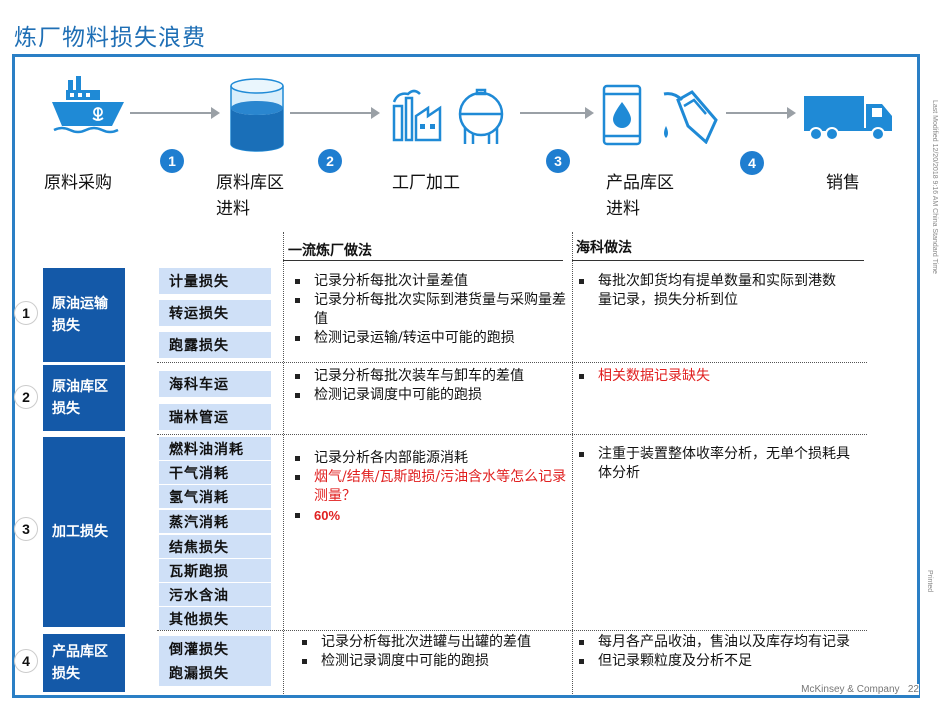 The height and width of the screenshot is (706, 941). What do you see at coordinates (78, 183) in the screenshot?
I see `step-label: 原料采购` at bounding box center [78, 183].